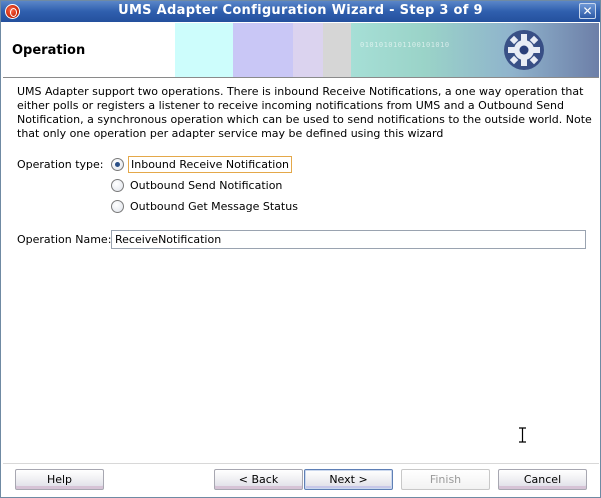  Describe the element at coordinates (206, 185) in the screenshot. I see `radio-label: Outbound Send Notification` at that location.